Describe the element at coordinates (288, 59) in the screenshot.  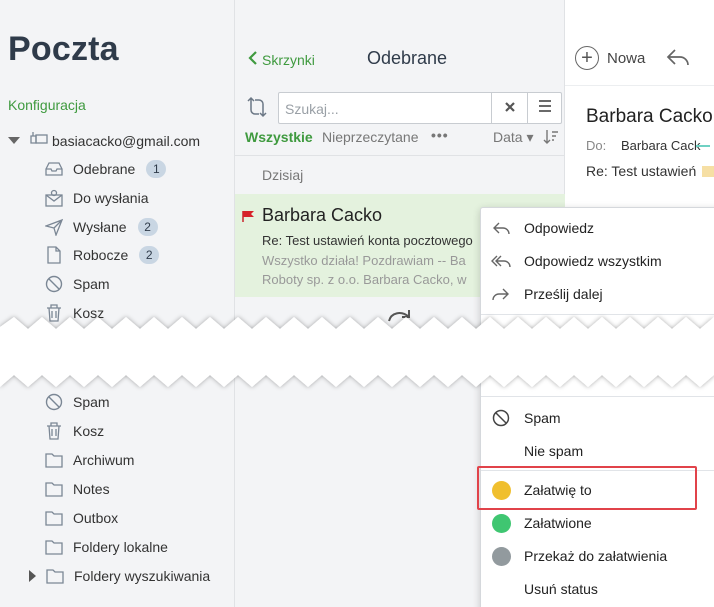
I see `back-label: Skrzynki` at that location.